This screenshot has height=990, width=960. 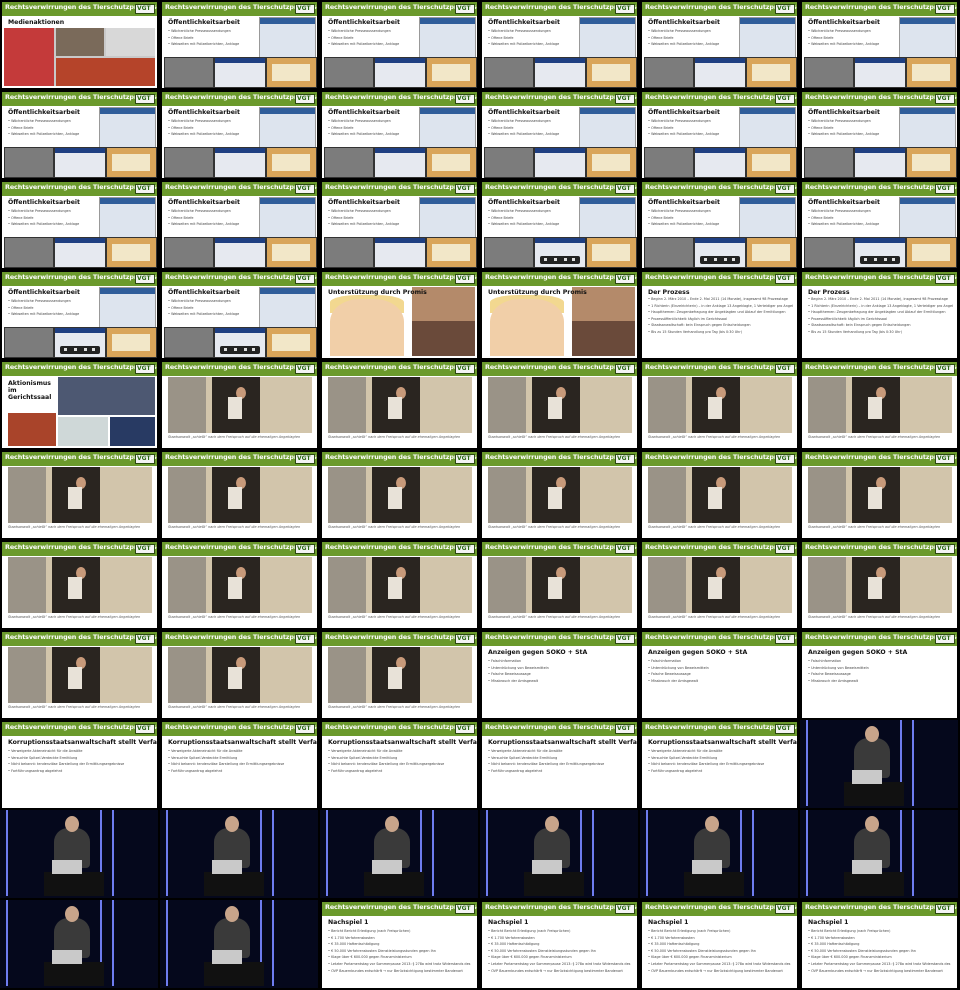 What do you see at coordinates (667, 405) in the screenshot?
I see `building-wall` at bounding box center [667, 405].